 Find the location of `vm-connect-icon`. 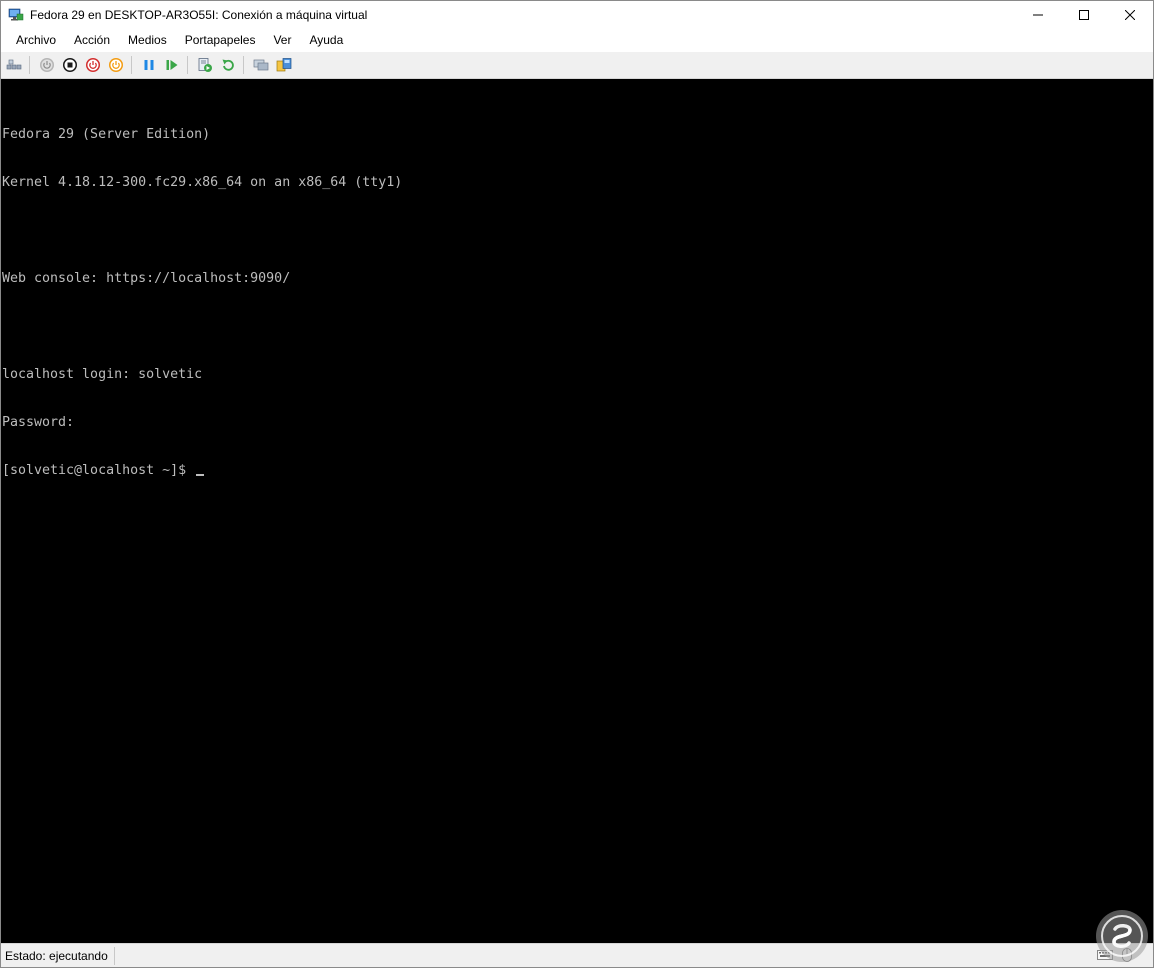

vm-connect-icon is located at coordinates (16, 15).